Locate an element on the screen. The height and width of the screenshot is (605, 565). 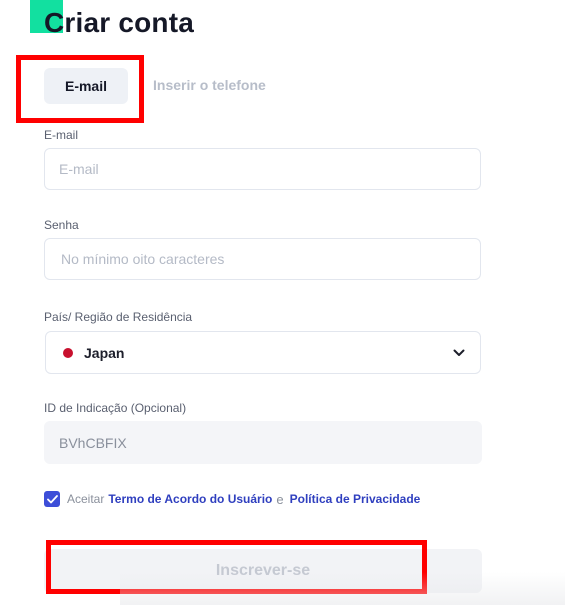
password-label: Senha is located at coordinates (61, 225).